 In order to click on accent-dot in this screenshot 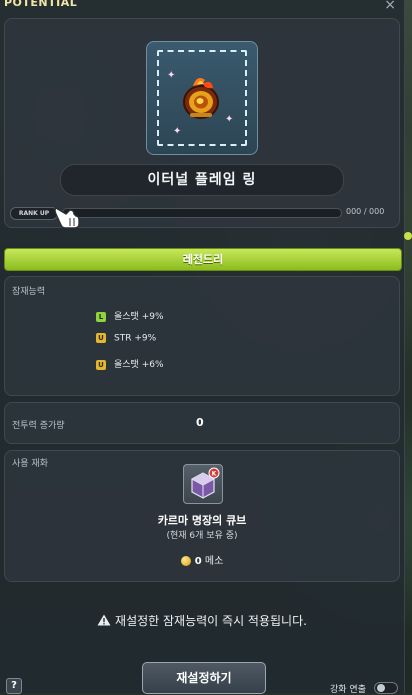, I will do `click(408, 236)`.